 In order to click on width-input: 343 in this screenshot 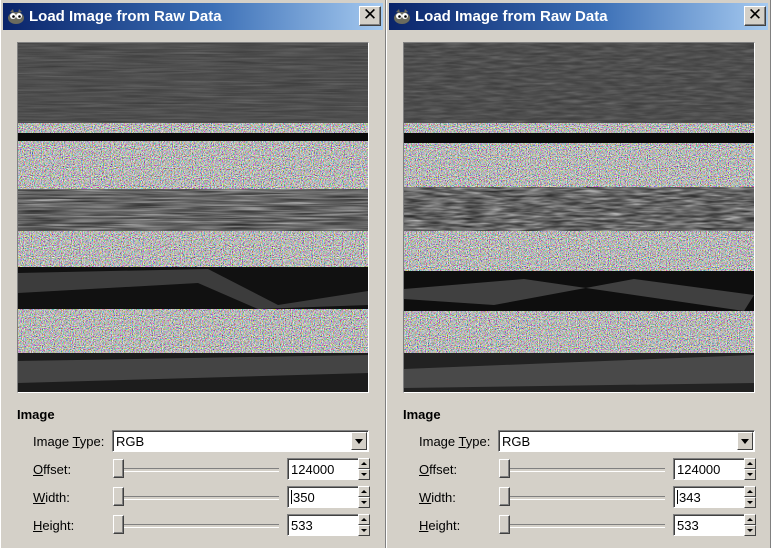, I will do `click(709, 497)`.